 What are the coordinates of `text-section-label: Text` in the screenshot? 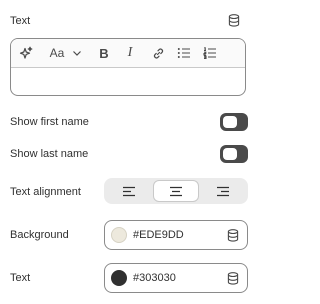 It's located at (20, 21).